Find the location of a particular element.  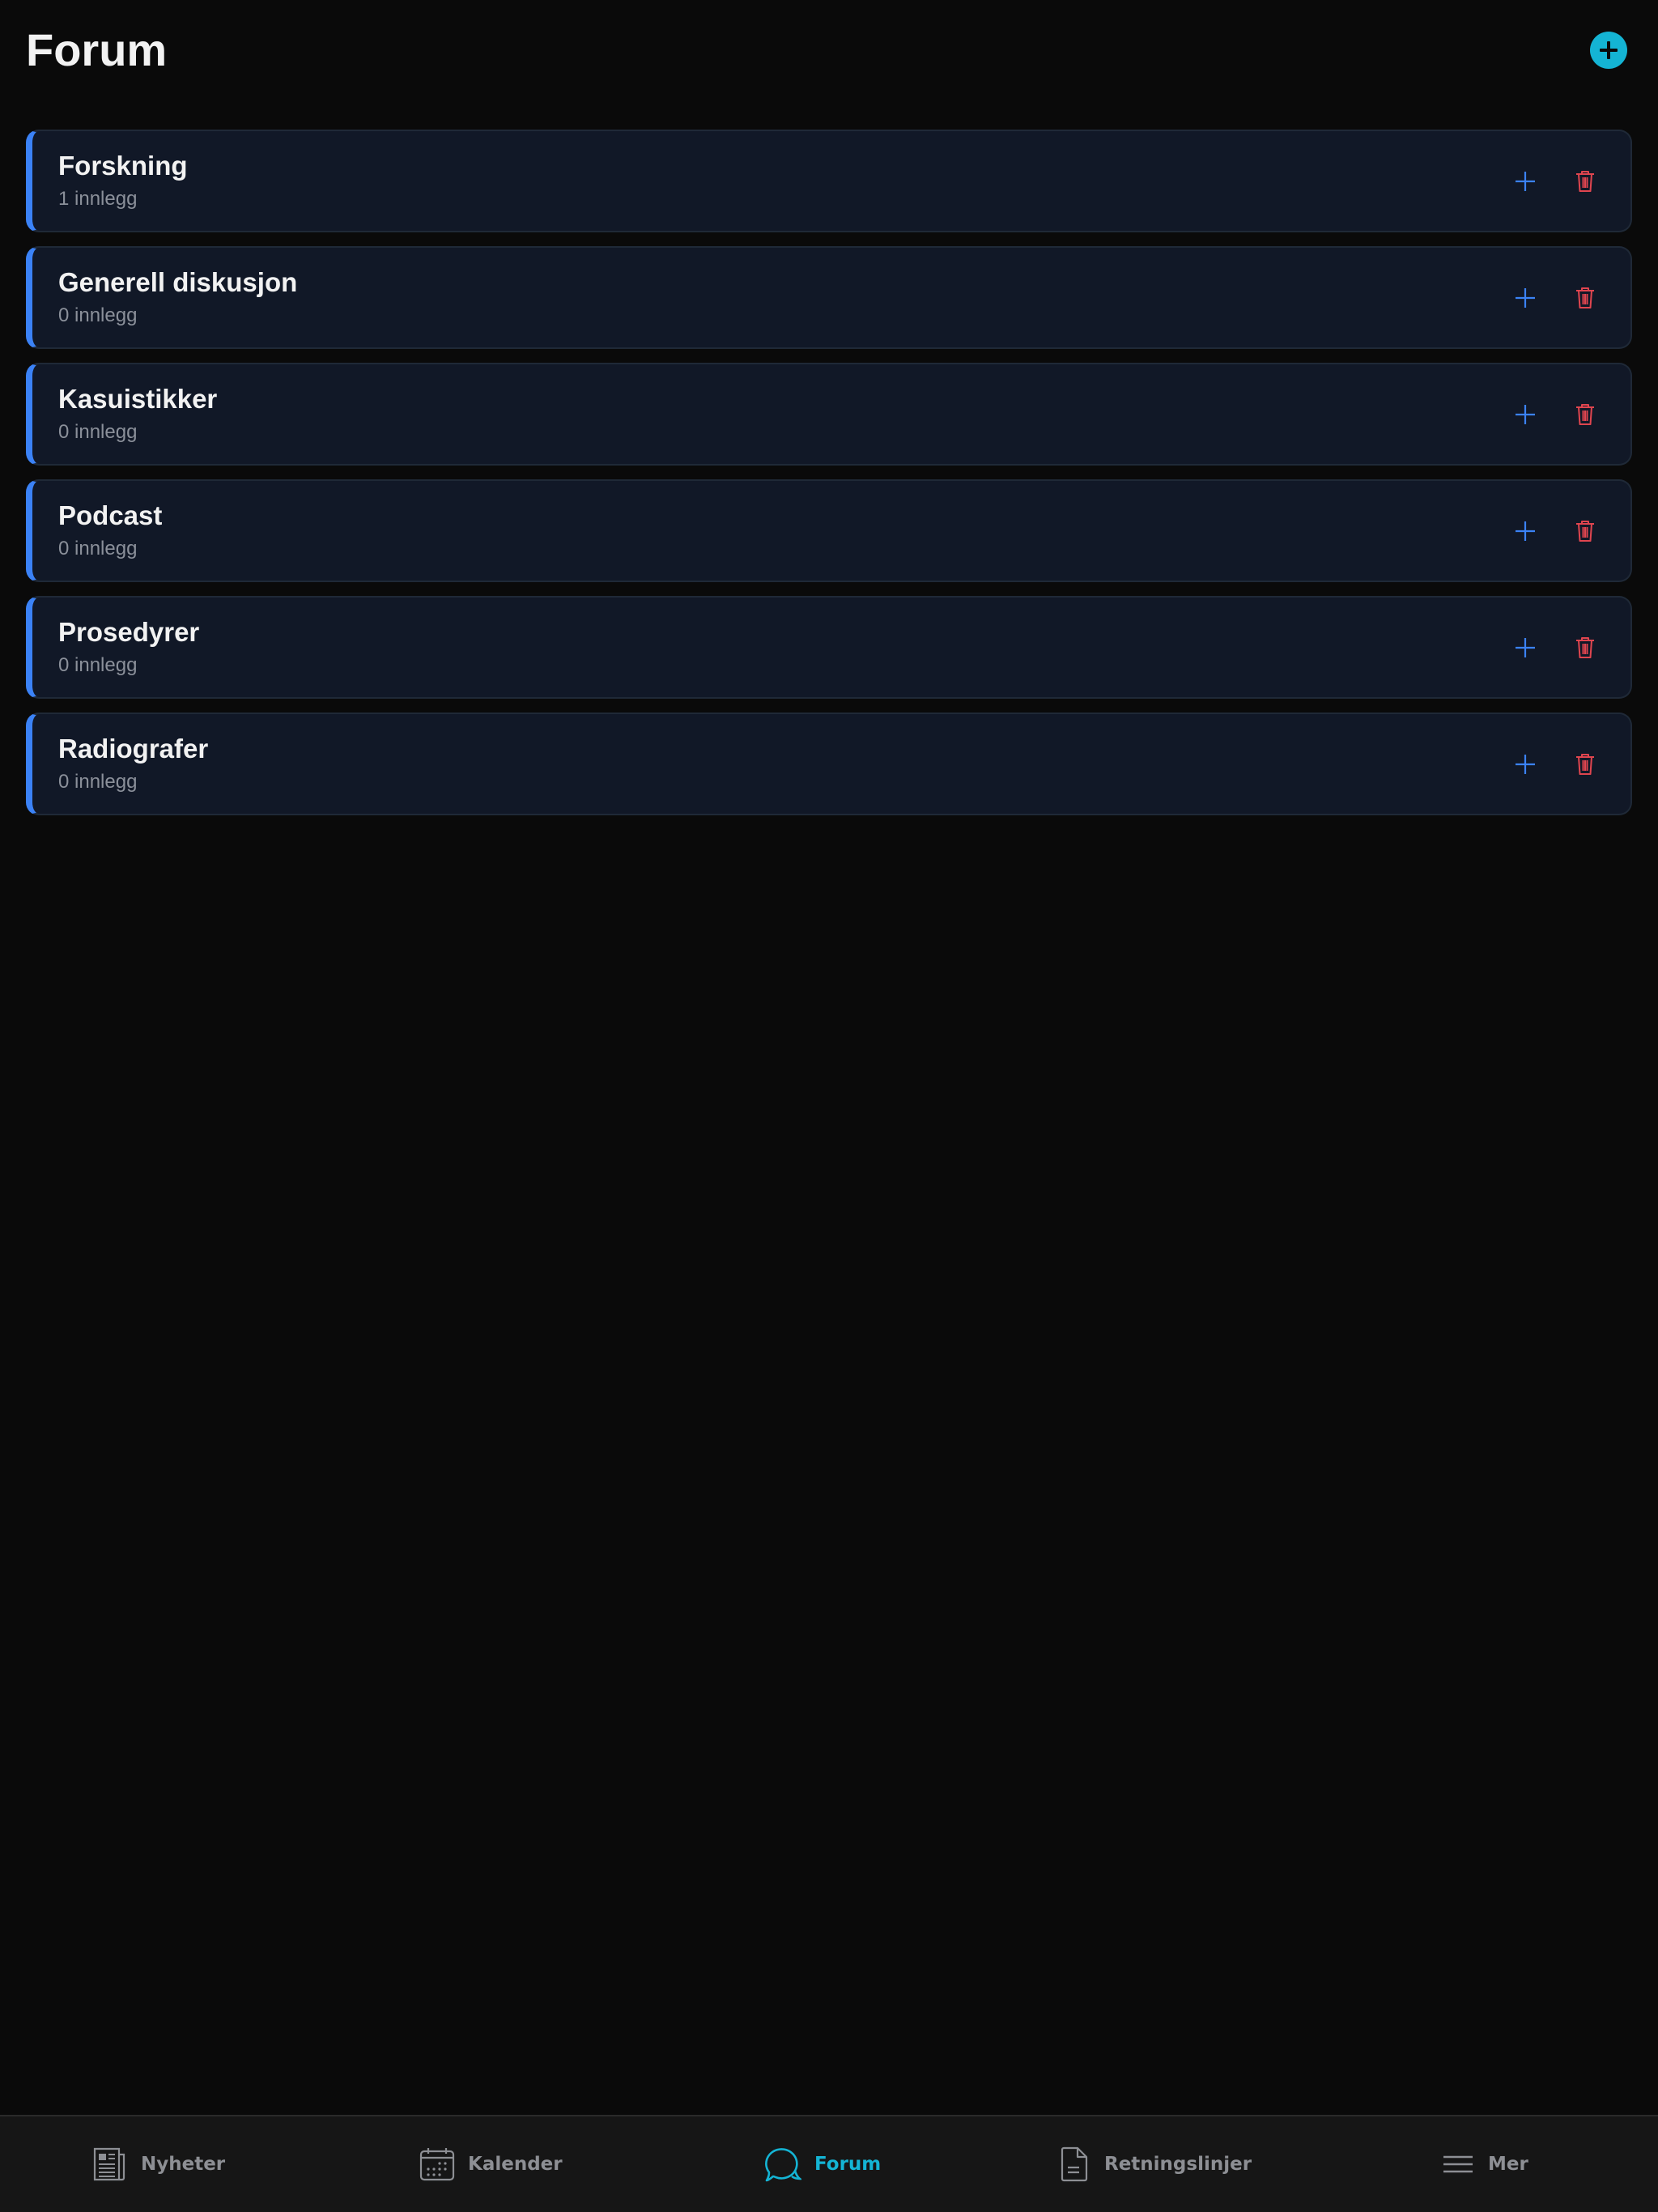

nav-label: Retningslinjer is located at coordinates (1178, 2165).